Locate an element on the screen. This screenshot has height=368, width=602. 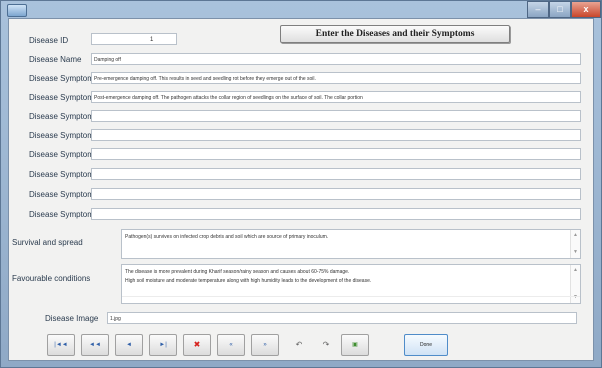
first-record-icon: |◄◄ is located at coordinates (61, 345).